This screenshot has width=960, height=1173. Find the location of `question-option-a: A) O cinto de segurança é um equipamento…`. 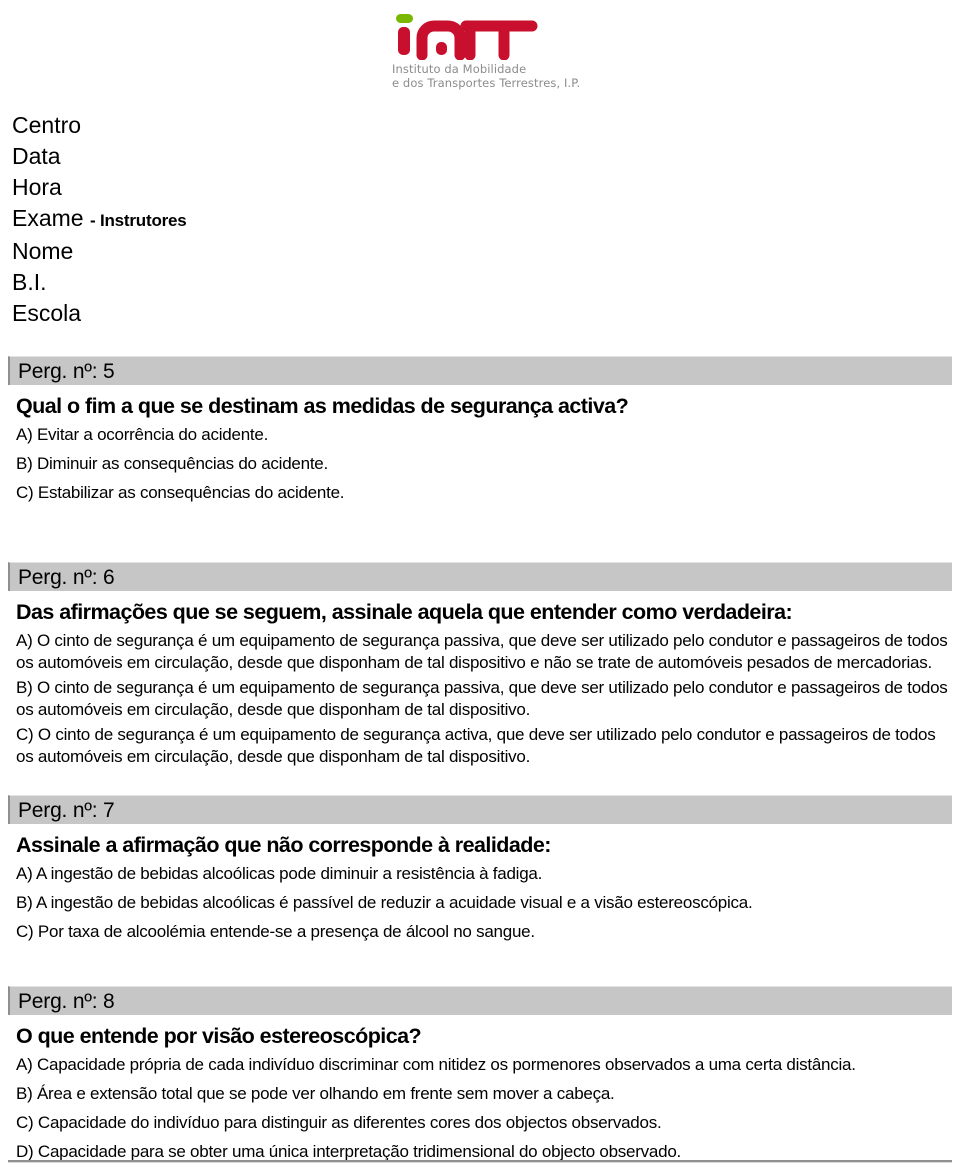

question-option-a: A) O cinto de segurança é um equipamento… is located at coordinates (482, 652).